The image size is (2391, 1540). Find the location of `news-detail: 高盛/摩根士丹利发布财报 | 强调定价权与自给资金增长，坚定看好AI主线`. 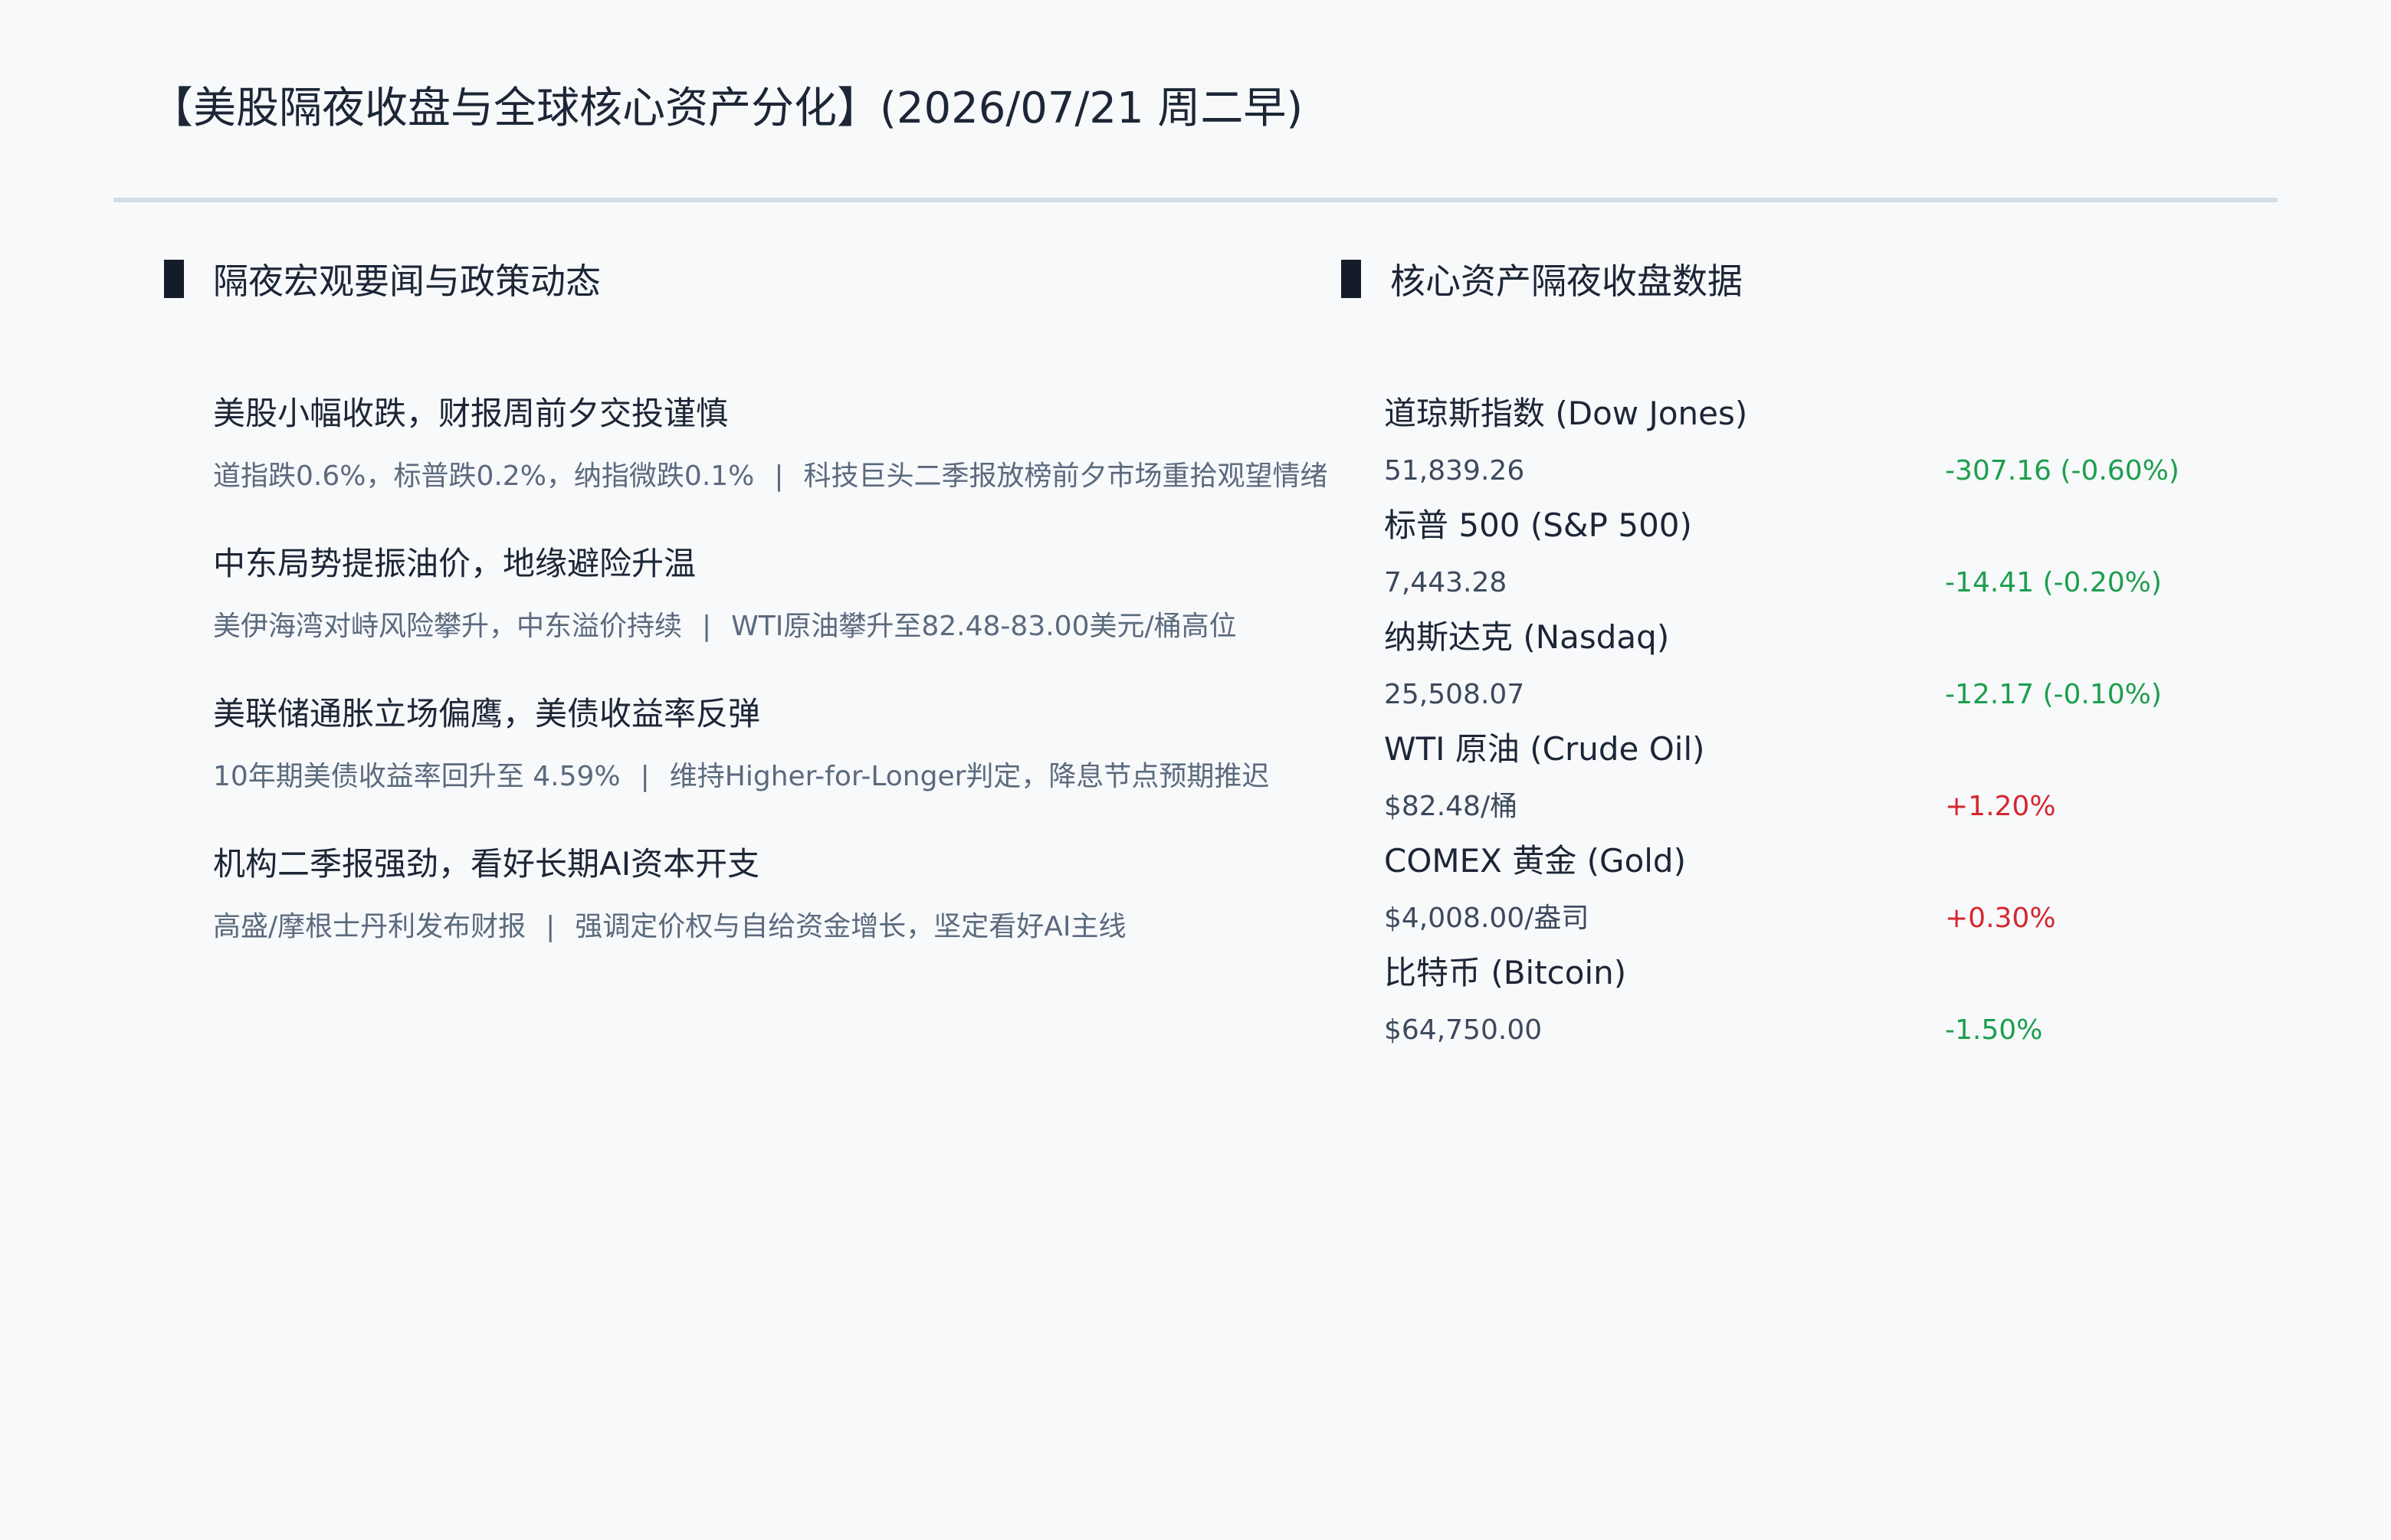

news-detail: 高盛/摩根士丹利发布财报 | 强调定价权与自给资金增长，坚定看好AI主线 is located at coordinates (811, 927).